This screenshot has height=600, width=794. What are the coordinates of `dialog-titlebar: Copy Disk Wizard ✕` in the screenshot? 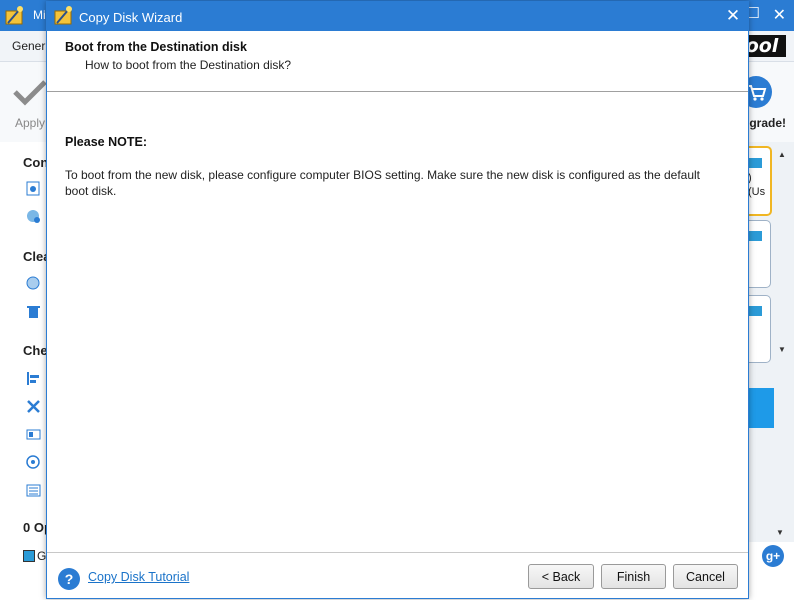 It's located at (397, 16).